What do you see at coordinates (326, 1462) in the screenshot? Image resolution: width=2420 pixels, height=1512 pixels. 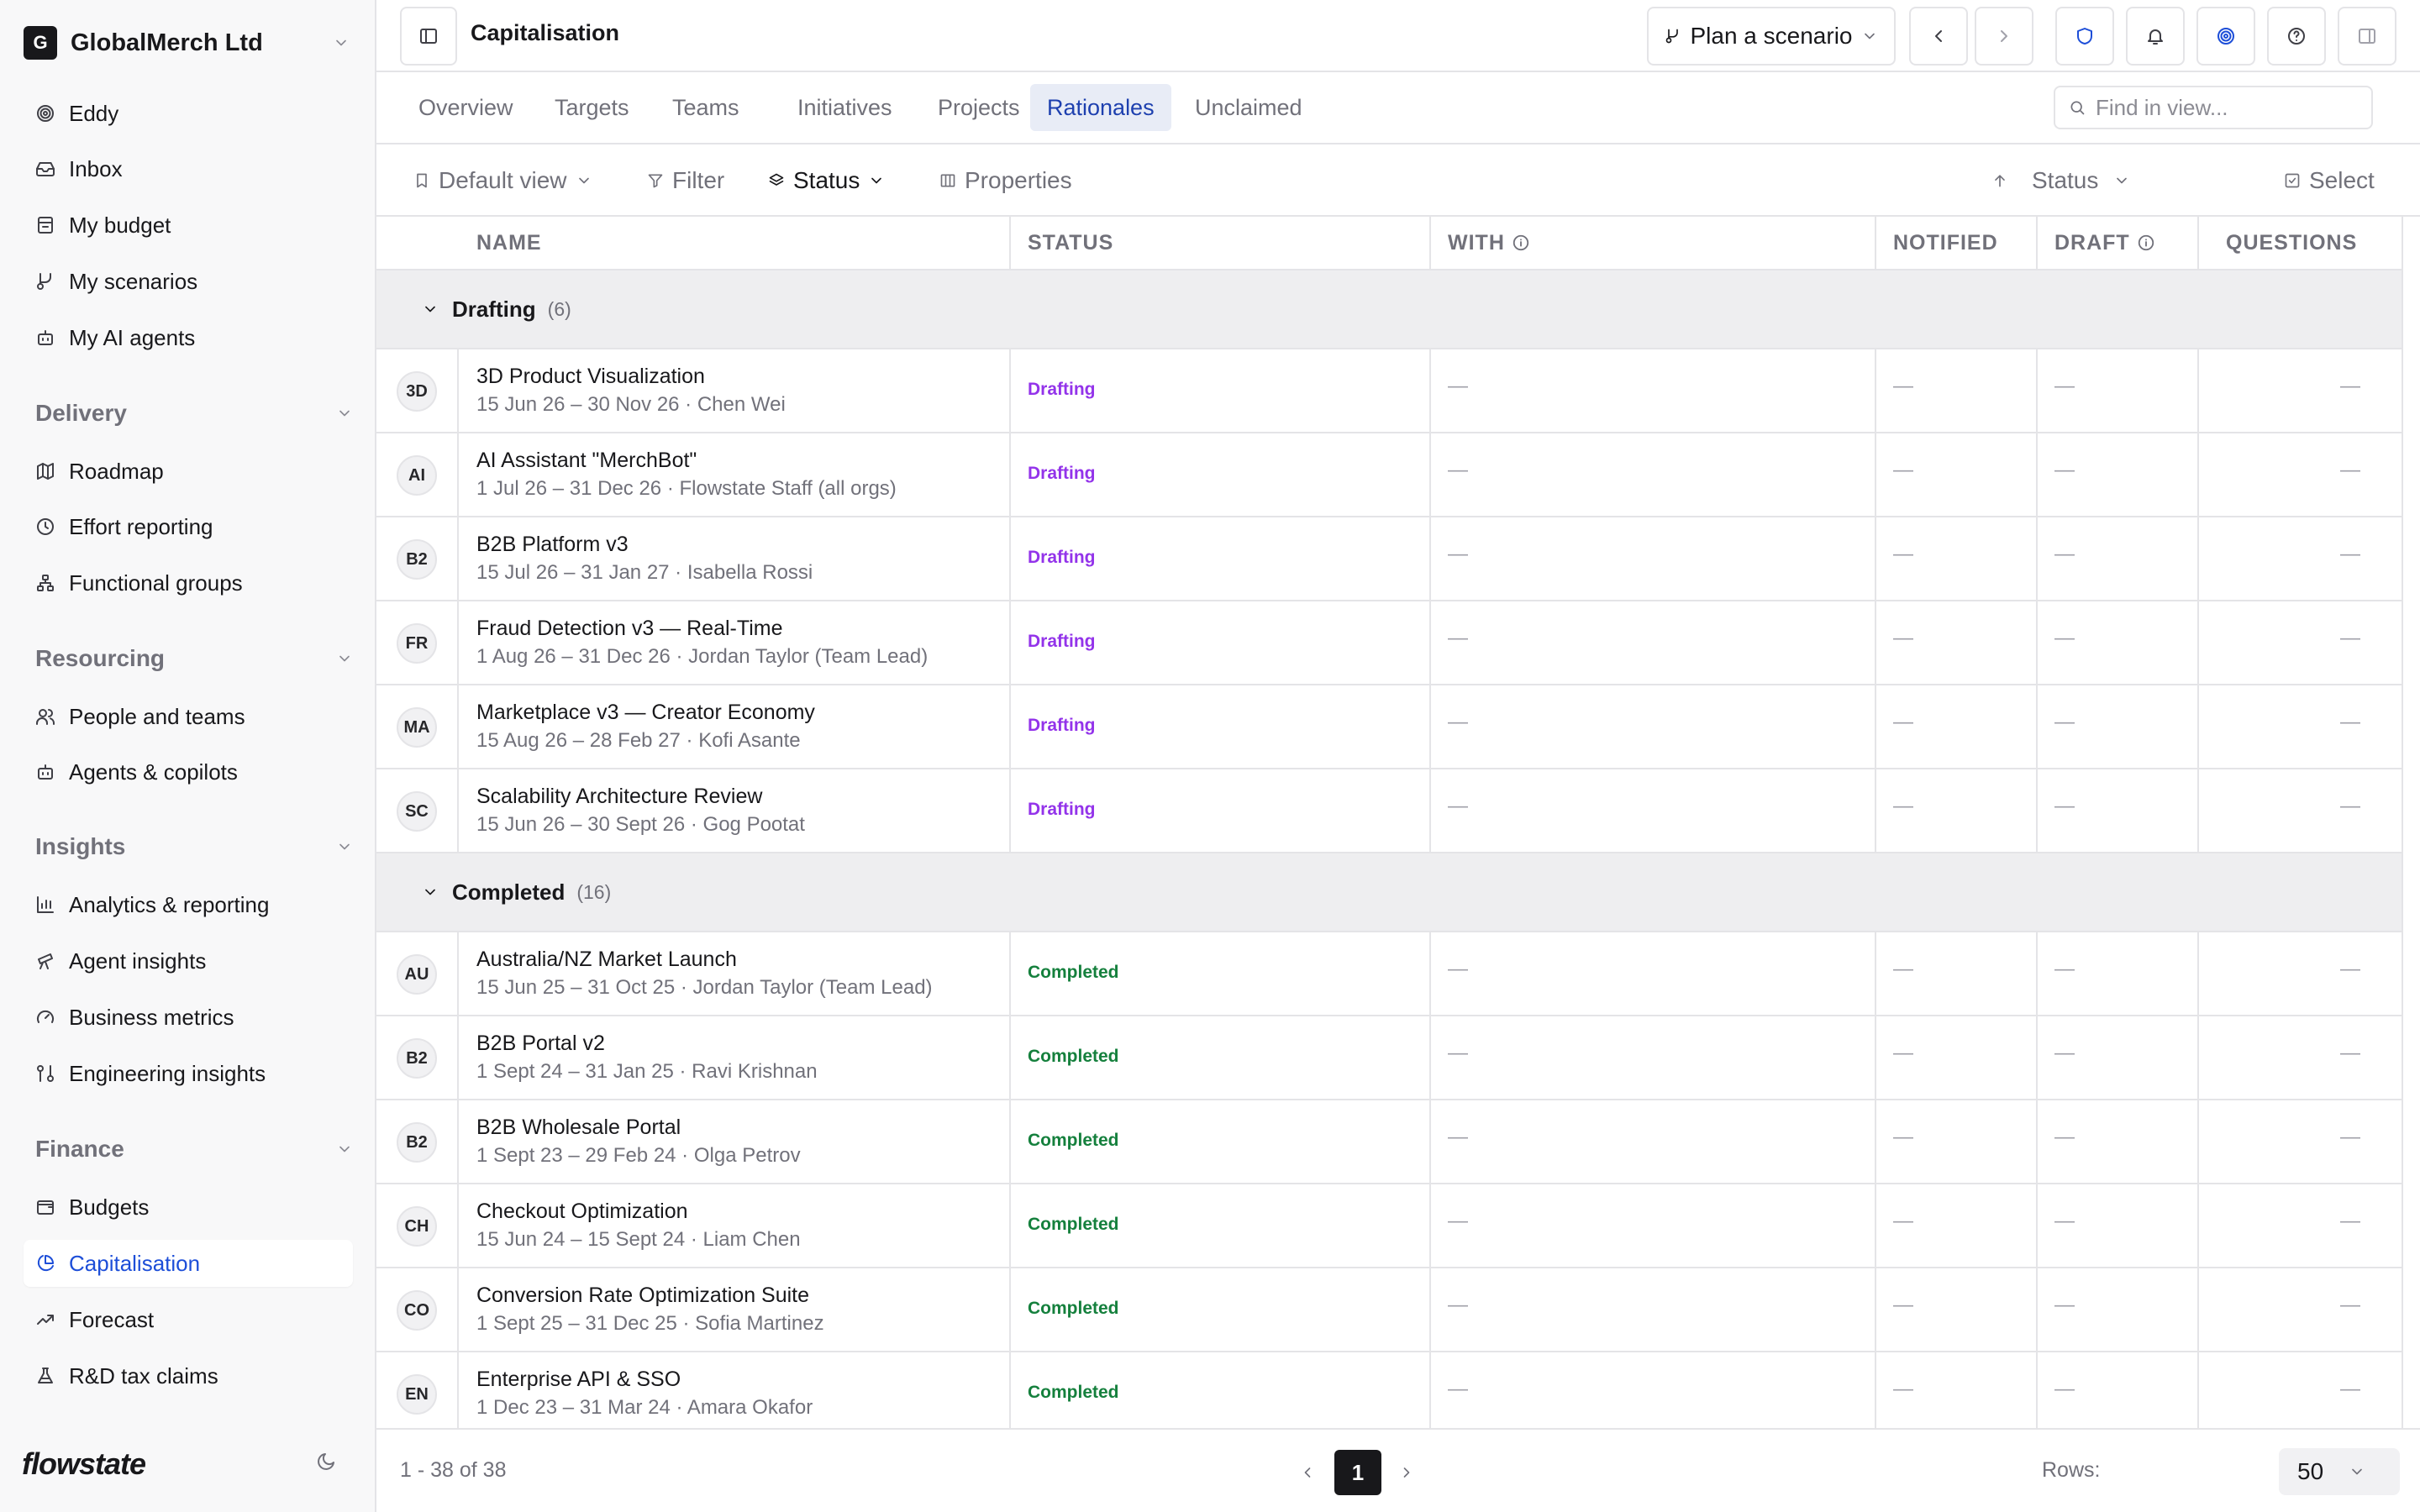 I see `moon-icon` at bounding box center [326, 1462].